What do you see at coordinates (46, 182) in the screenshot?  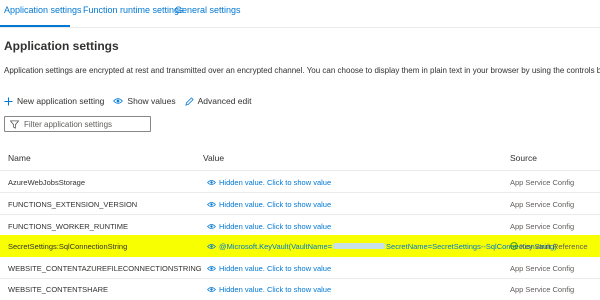 I see `setting-name: AzureWebJobsStorage` at bounding box center [46, 182].